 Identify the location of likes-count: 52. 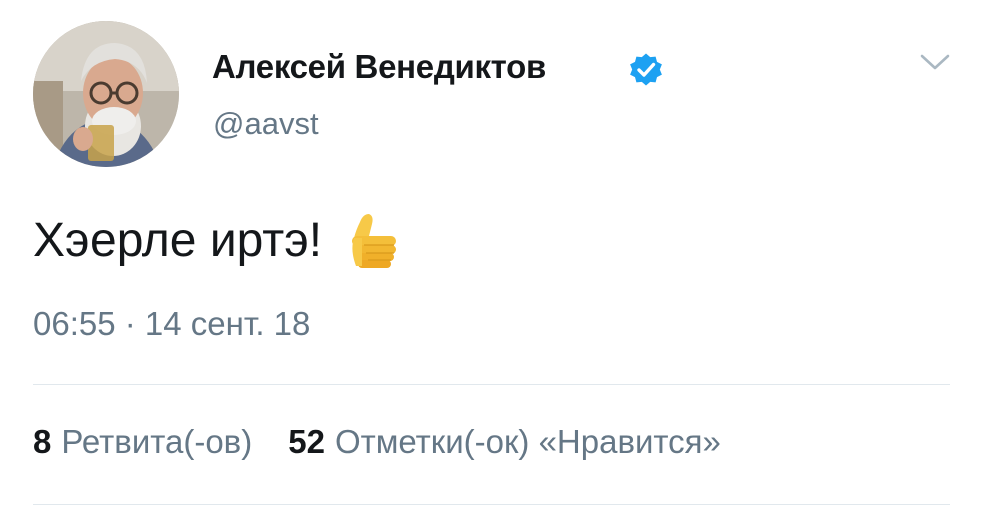
(306, 441).